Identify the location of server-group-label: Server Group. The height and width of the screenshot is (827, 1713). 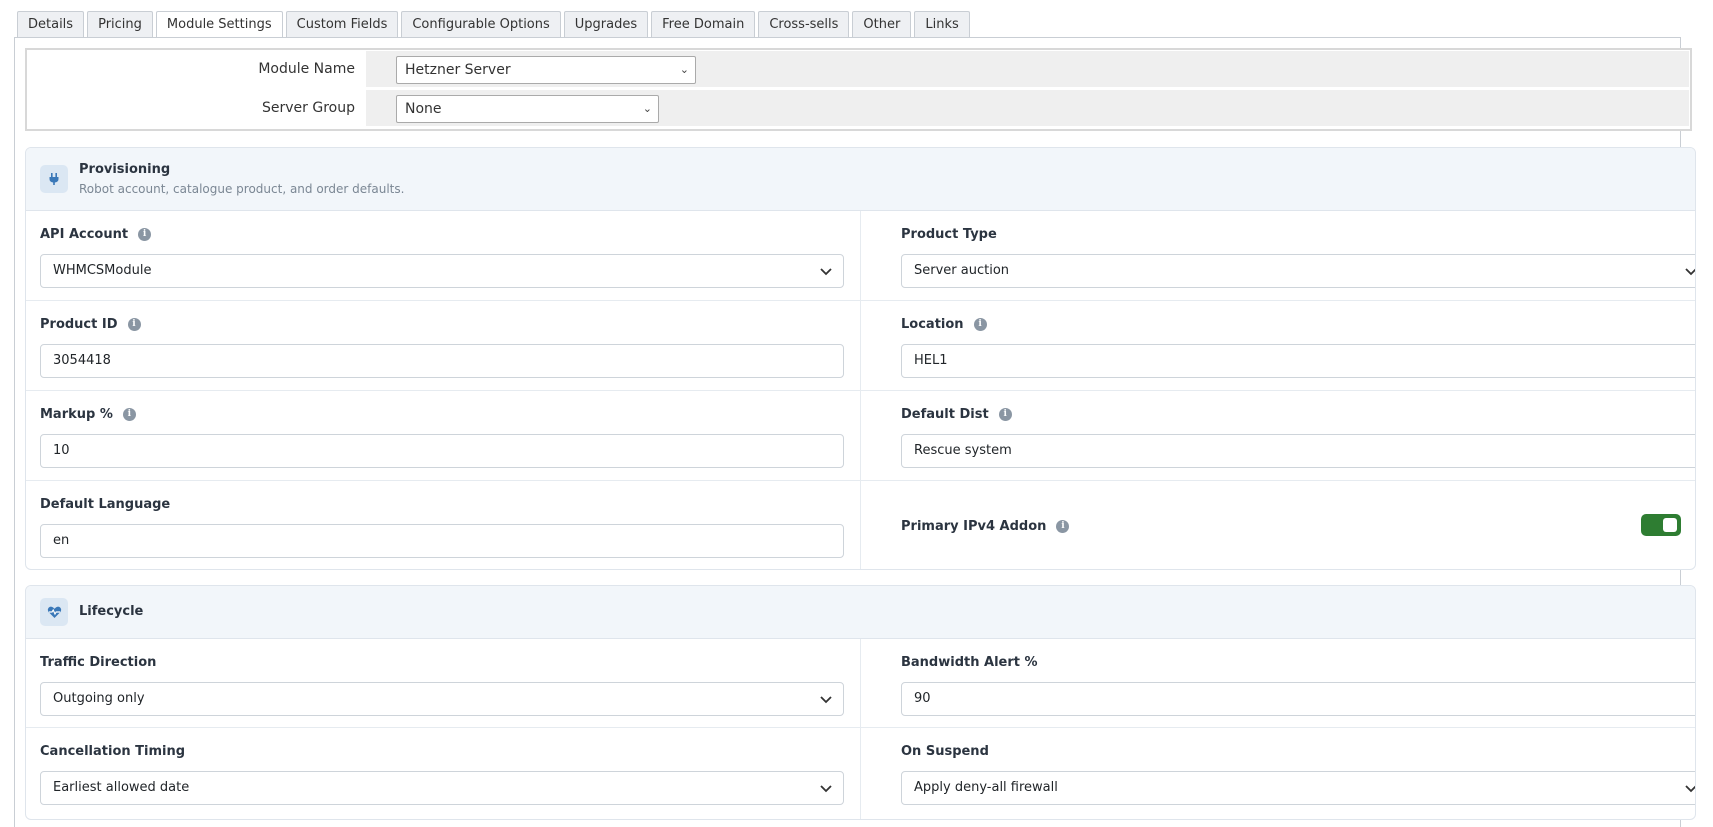
(308, 108).